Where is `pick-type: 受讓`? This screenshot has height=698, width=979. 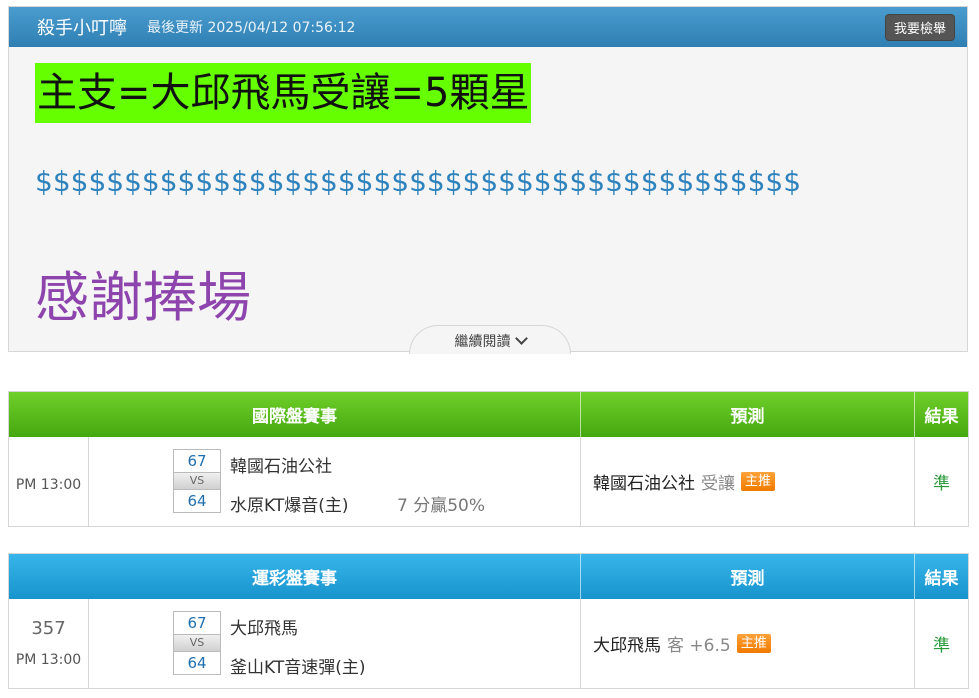 pick-type: 受讓 is located at coordinates (718, 484).